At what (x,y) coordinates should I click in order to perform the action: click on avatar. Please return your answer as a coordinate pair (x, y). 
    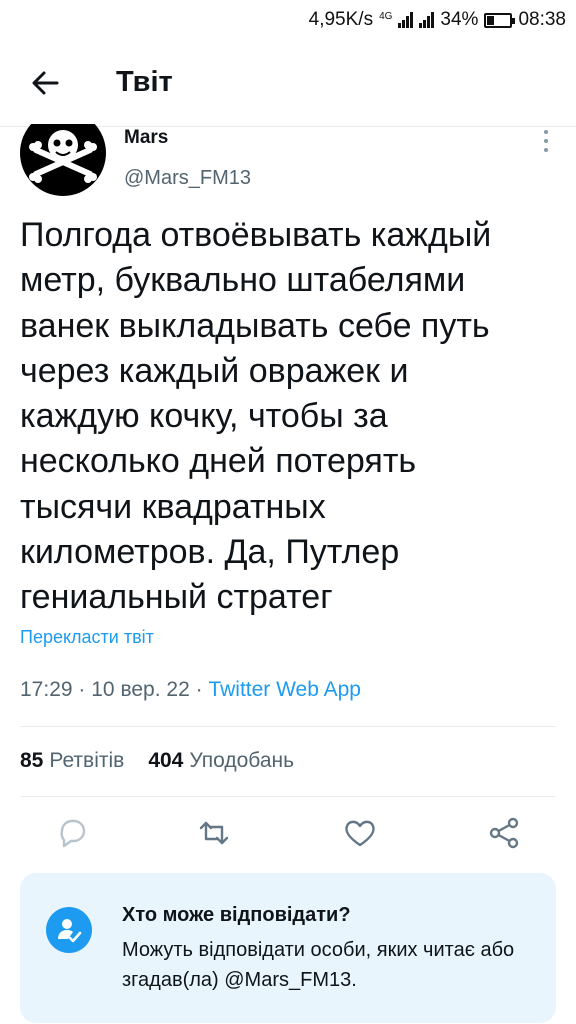
    Looking at the image, I should click on (63, 160).